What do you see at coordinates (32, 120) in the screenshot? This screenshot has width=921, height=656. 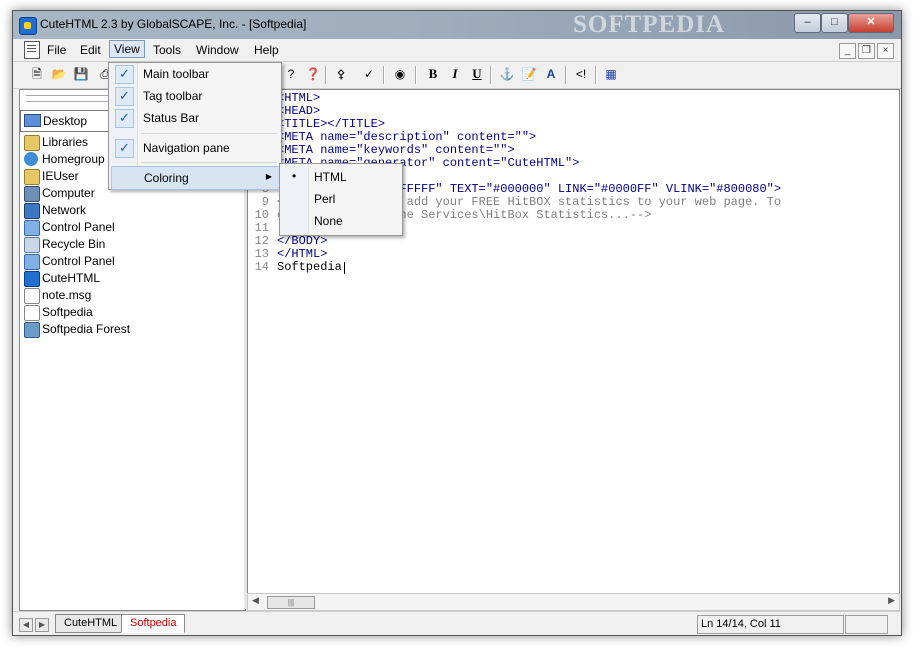 I see `desktop-icon` at bounding box center [32, 120].